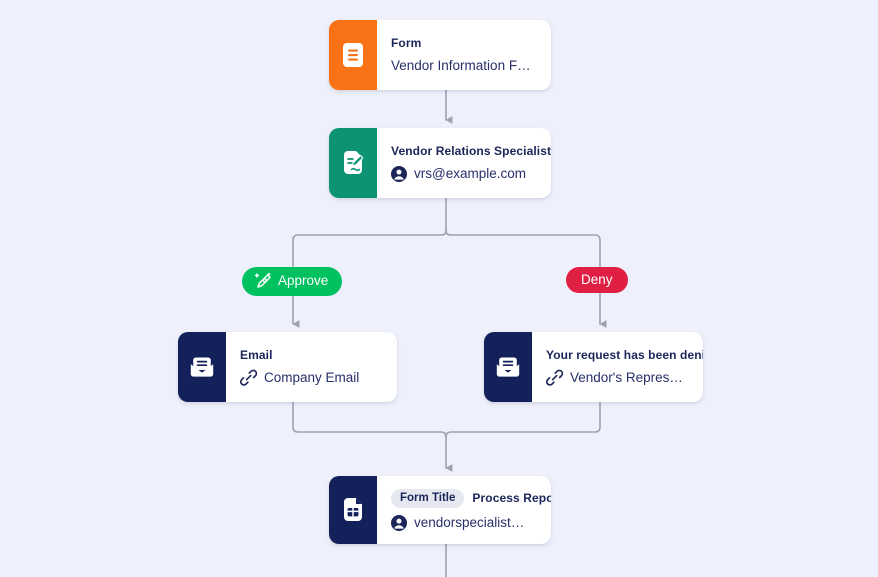 The width and height of the screenshot is (878, 577). I want to click on node-email-approve-body: Email Company Email, so click(311, 367).